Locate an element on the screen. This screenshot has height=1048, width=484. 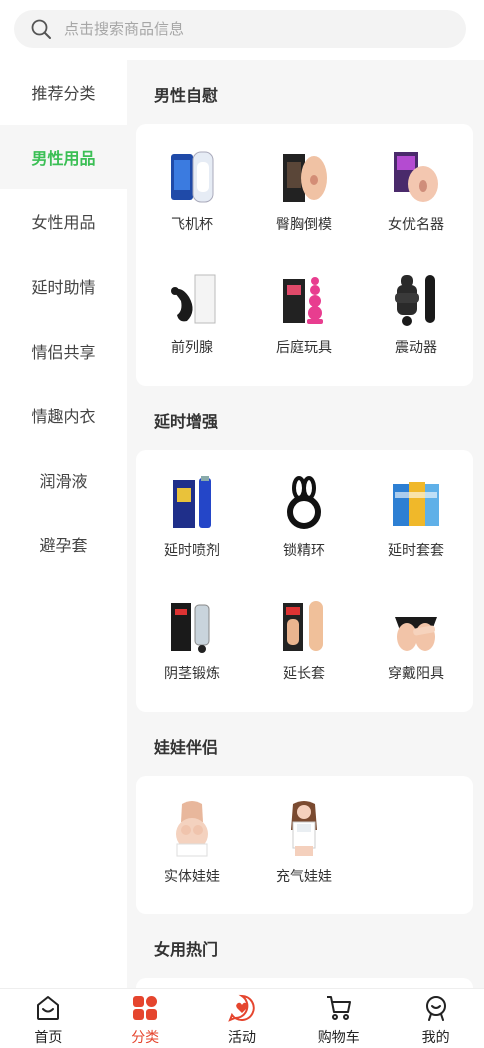
tab-category: 分类 is located at coordinates (145, 1018).